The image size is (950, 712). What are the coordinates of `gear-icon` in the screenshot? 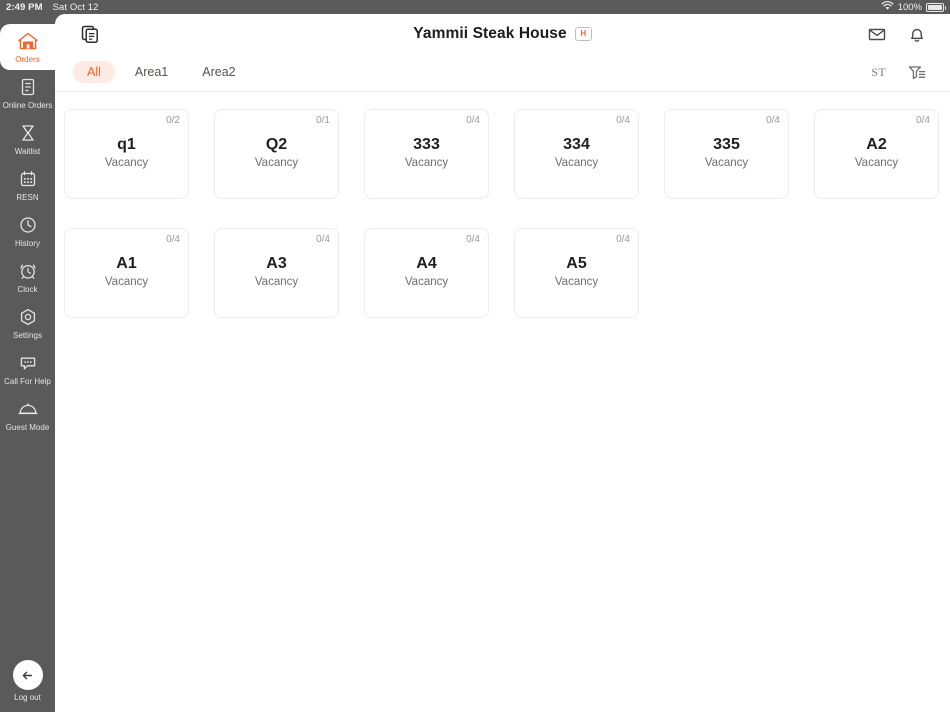 It's located at (28, 317).